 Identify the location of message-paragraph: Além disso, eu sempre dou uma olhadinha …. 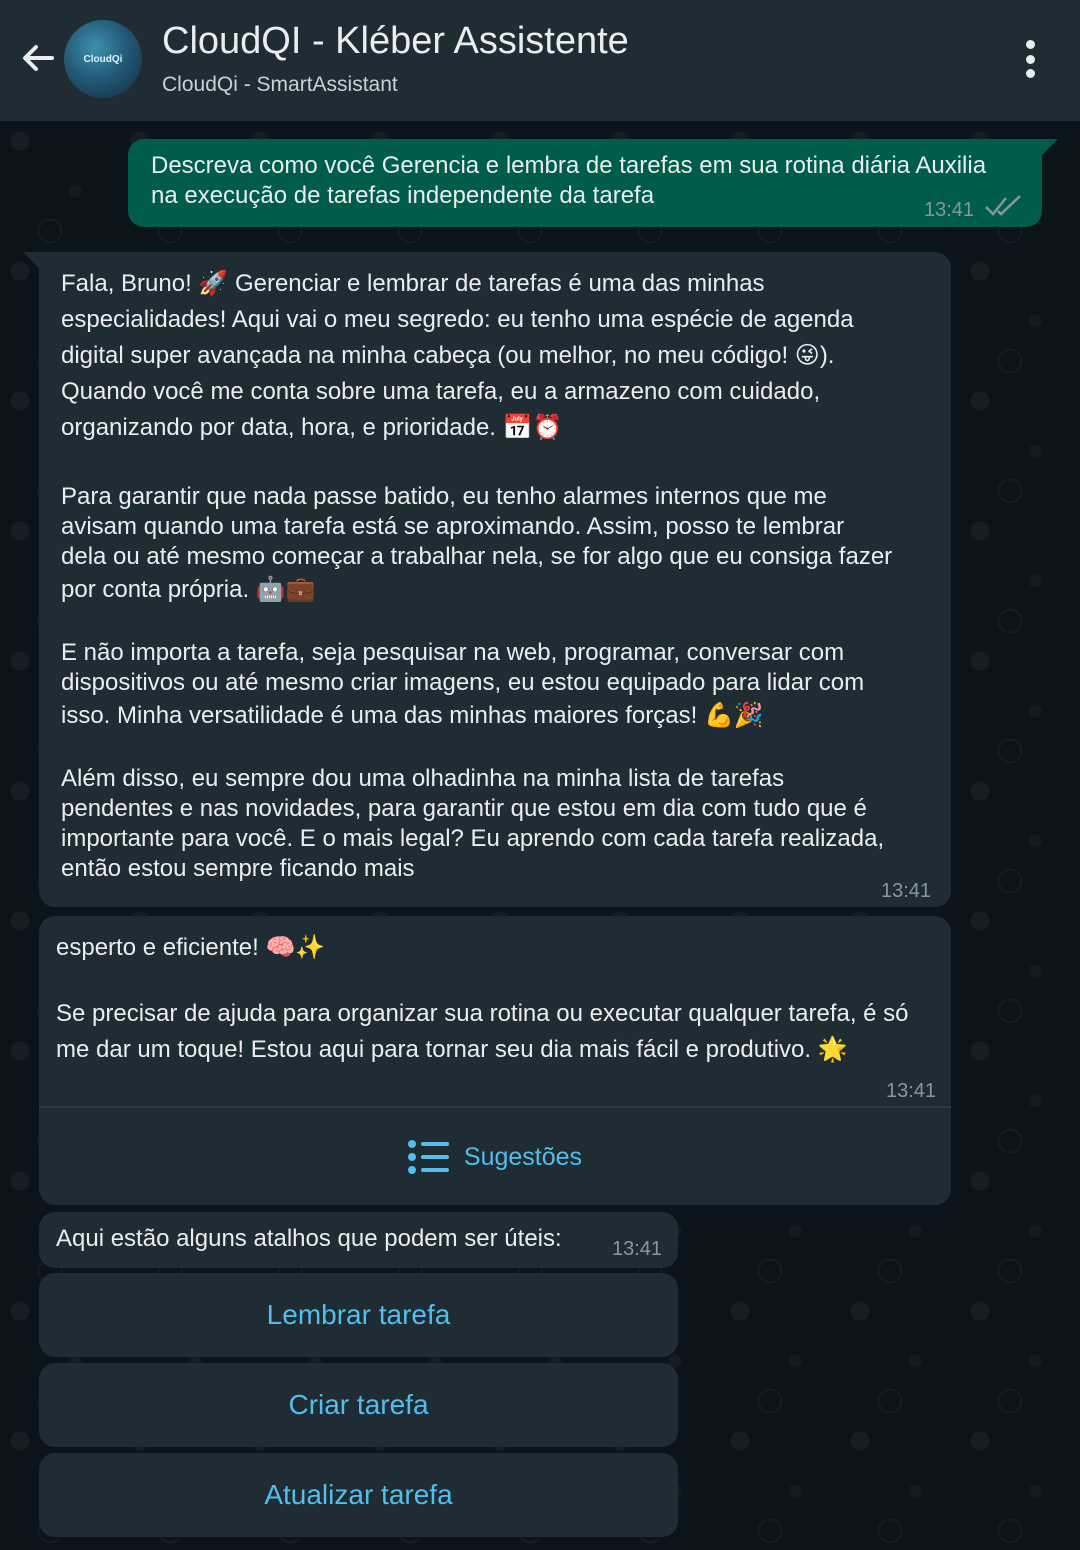
(496, 824).